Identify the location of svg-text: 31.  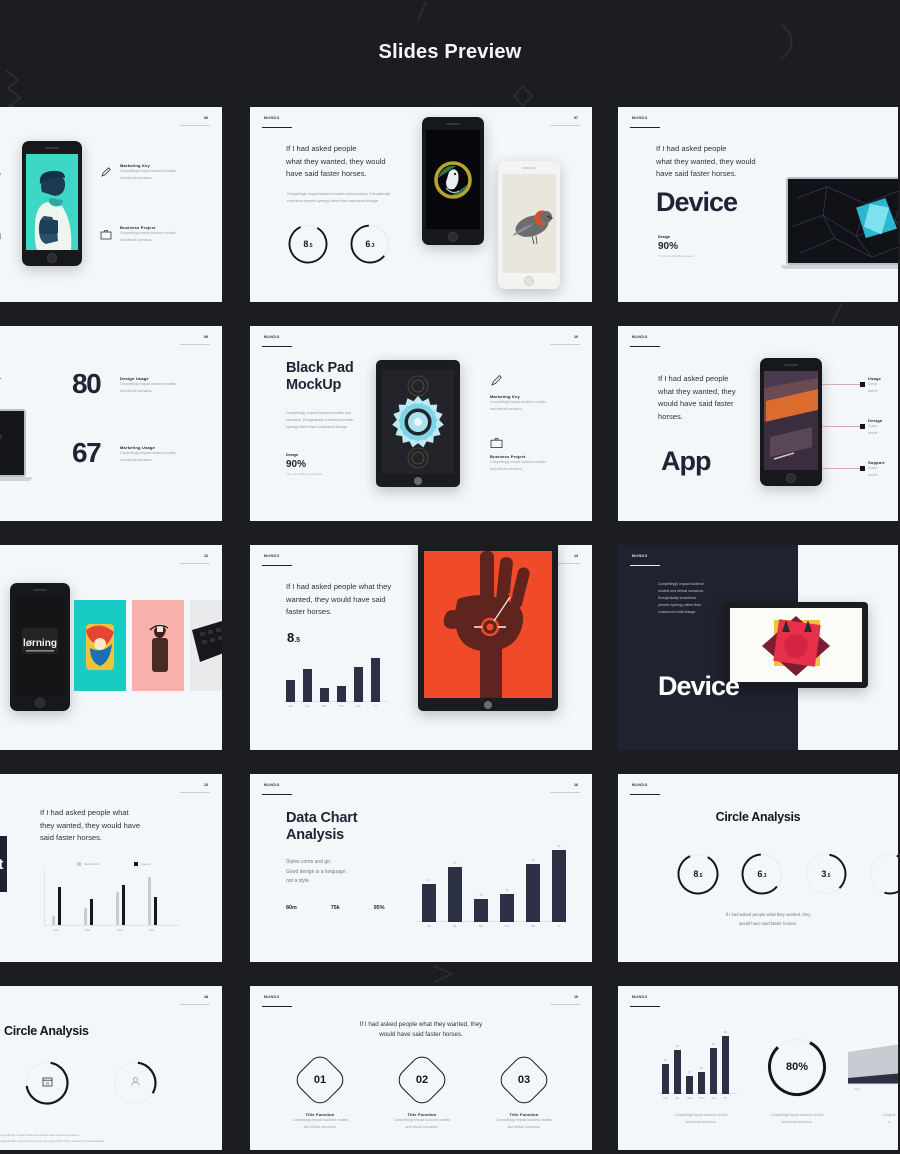
(47, 1084).